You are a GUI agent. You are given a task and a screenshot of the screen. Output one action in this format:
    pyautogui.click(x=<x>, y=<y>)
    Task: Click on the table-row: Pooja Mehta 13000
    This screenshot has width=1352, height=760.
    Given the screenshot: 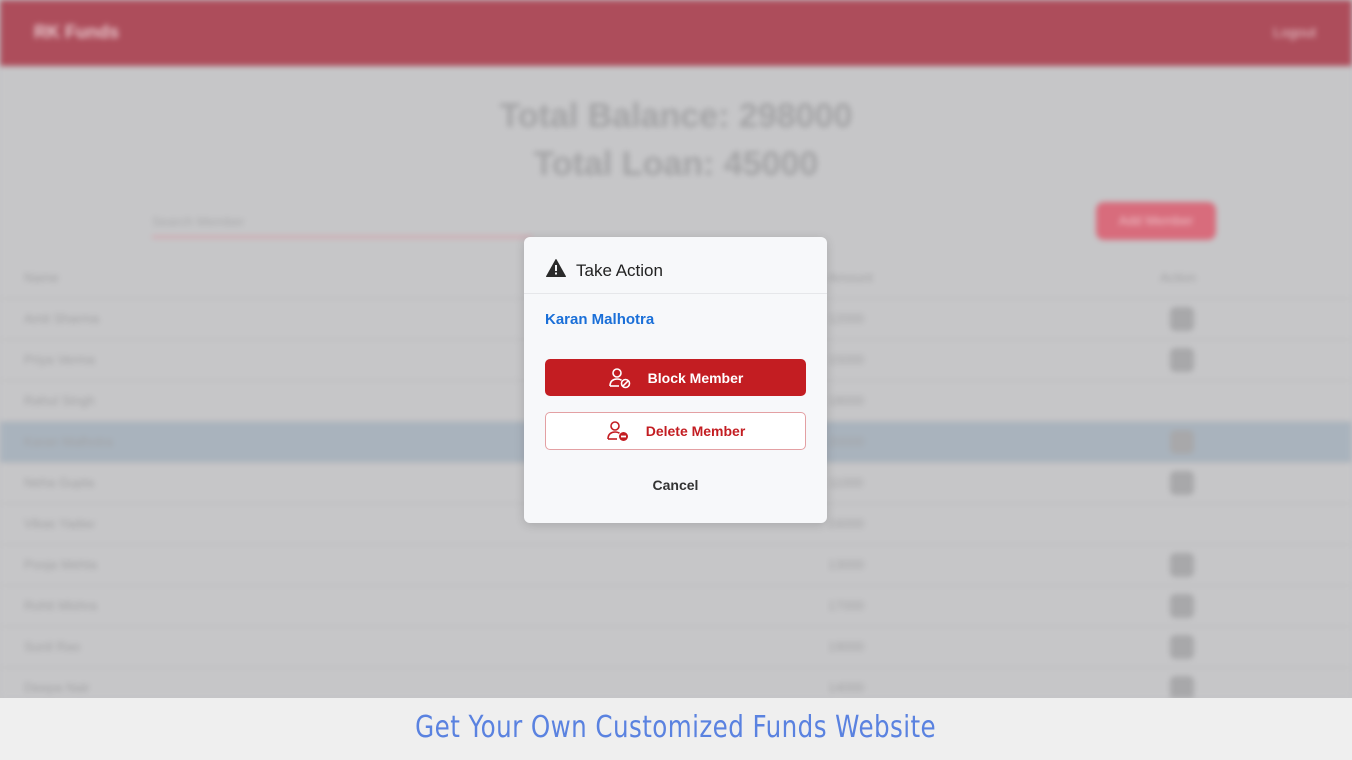 What is the action you would take?
    pyautogui.click(x=676, y=565)
    